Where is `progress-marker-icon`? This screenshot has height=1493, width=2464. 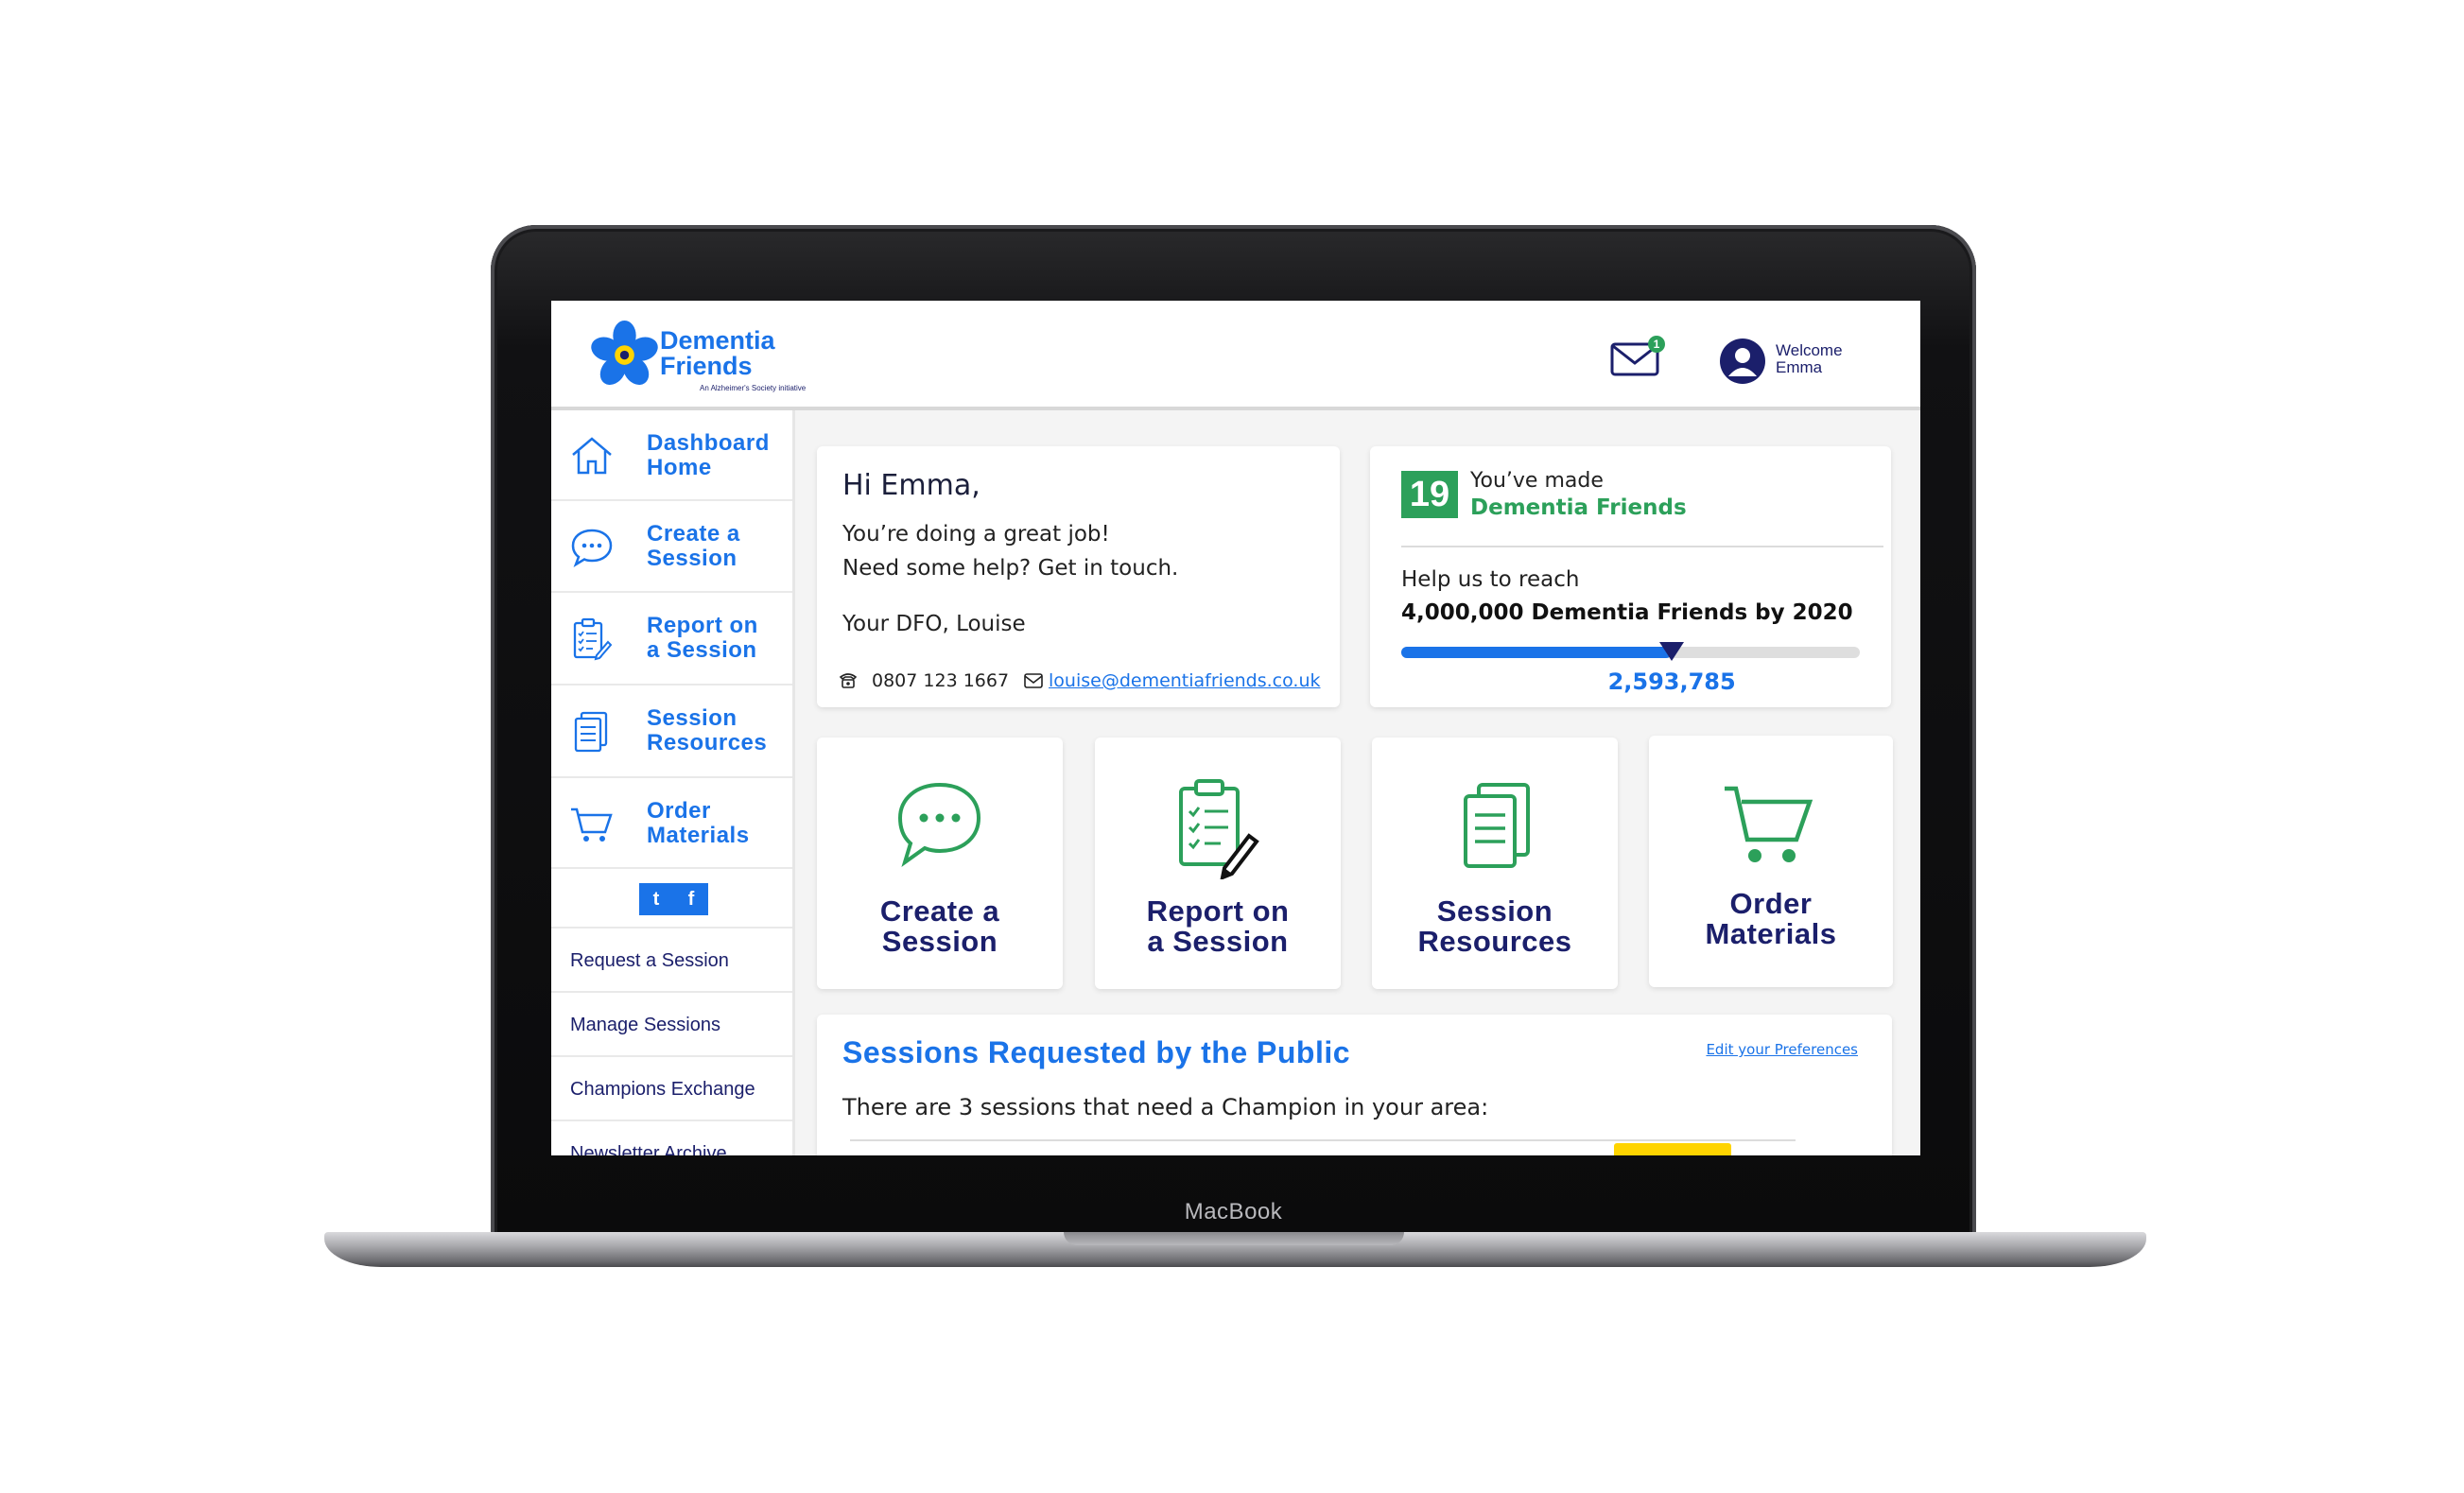
progress-marker-icon is located at coordinates (1672, 652).